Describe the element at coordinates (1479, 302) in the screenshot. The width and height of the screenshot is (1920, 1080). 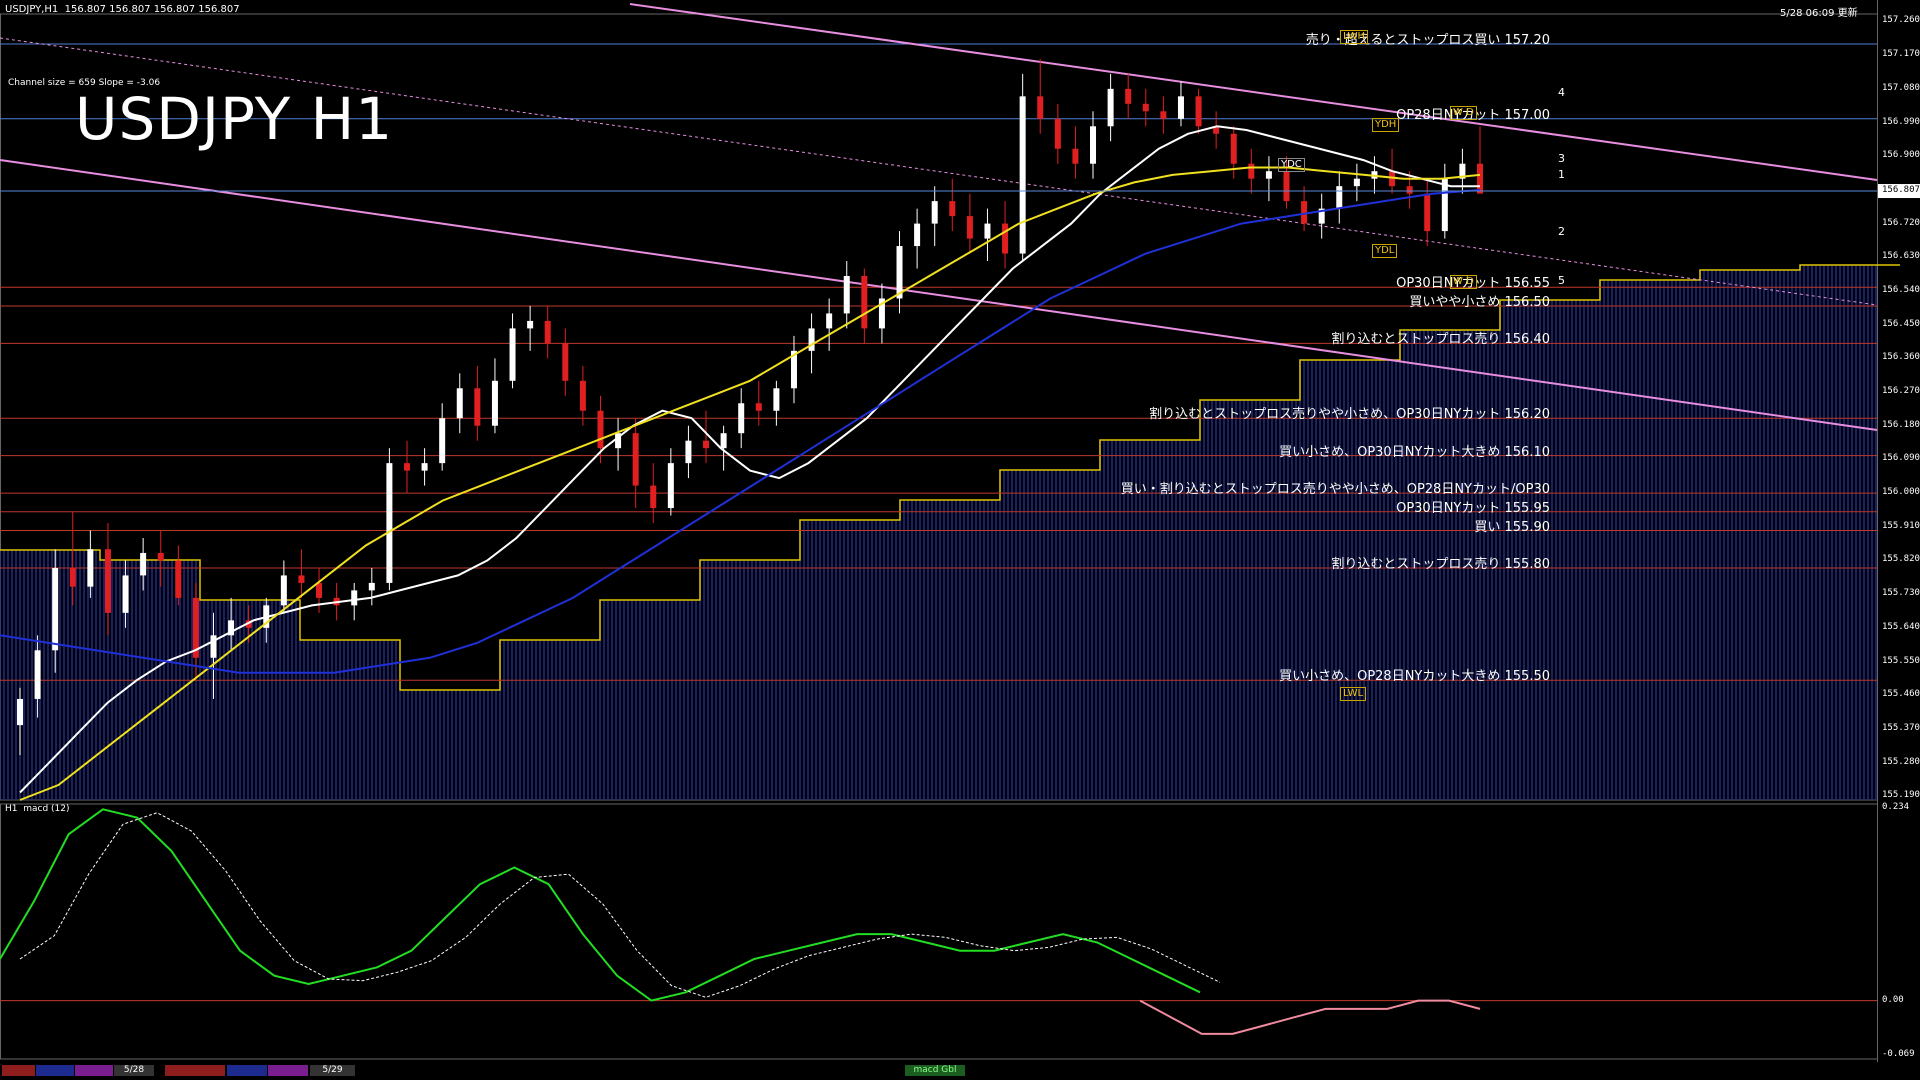
I see `level-label: 買いやや小さめ 156.50` at that location.